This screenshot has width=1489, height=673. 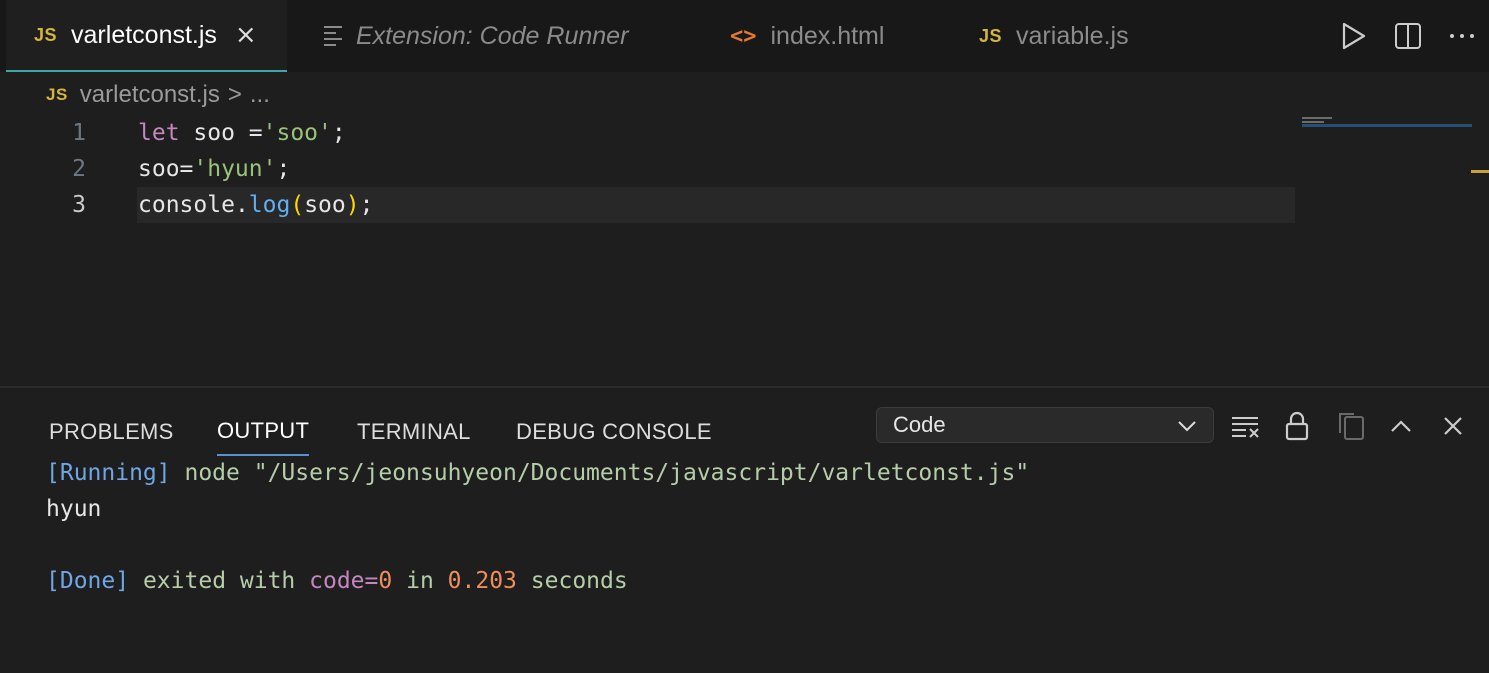 I want to click on chevron-down-icon, so click(x=1187, y=425).